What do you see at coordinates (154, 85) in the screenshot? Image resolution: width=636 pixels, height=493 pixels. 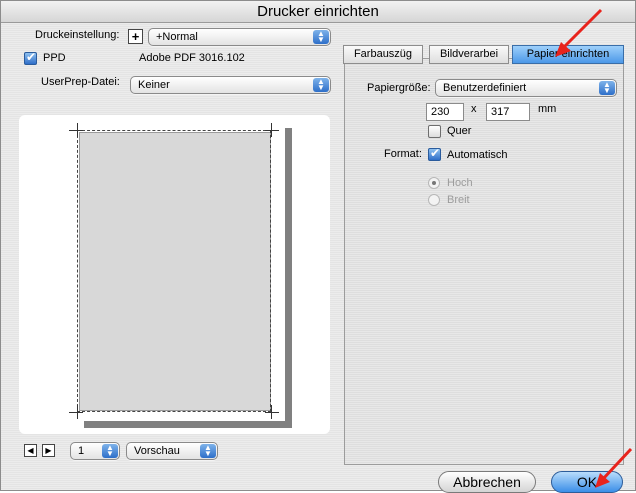 I see `userprep-value: Keiner` at bounding box center [154, 85].